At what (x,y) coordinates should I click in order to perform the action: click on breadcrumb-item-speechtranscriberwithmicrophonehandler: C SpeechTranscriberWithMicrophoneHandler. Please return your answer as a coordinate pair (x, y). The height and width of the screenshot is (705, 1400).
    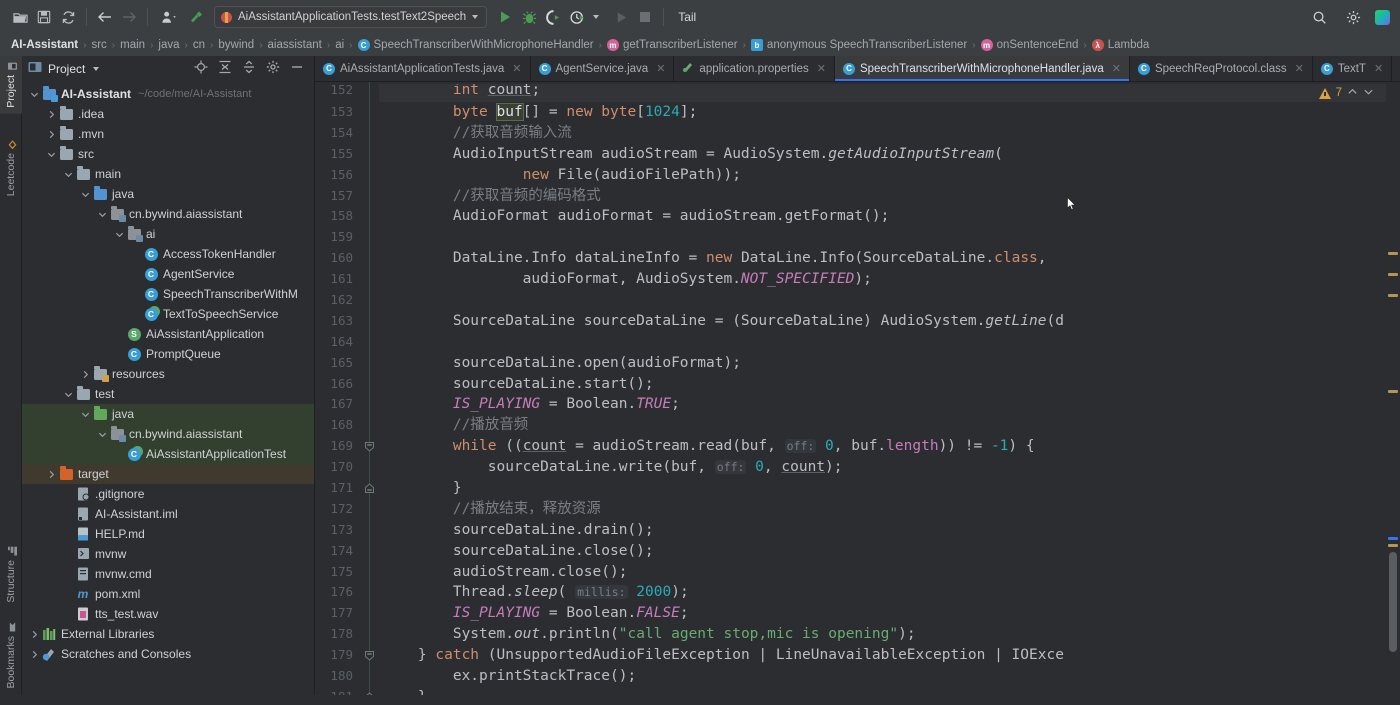
    Looking at the image, I should click on (476, 45).